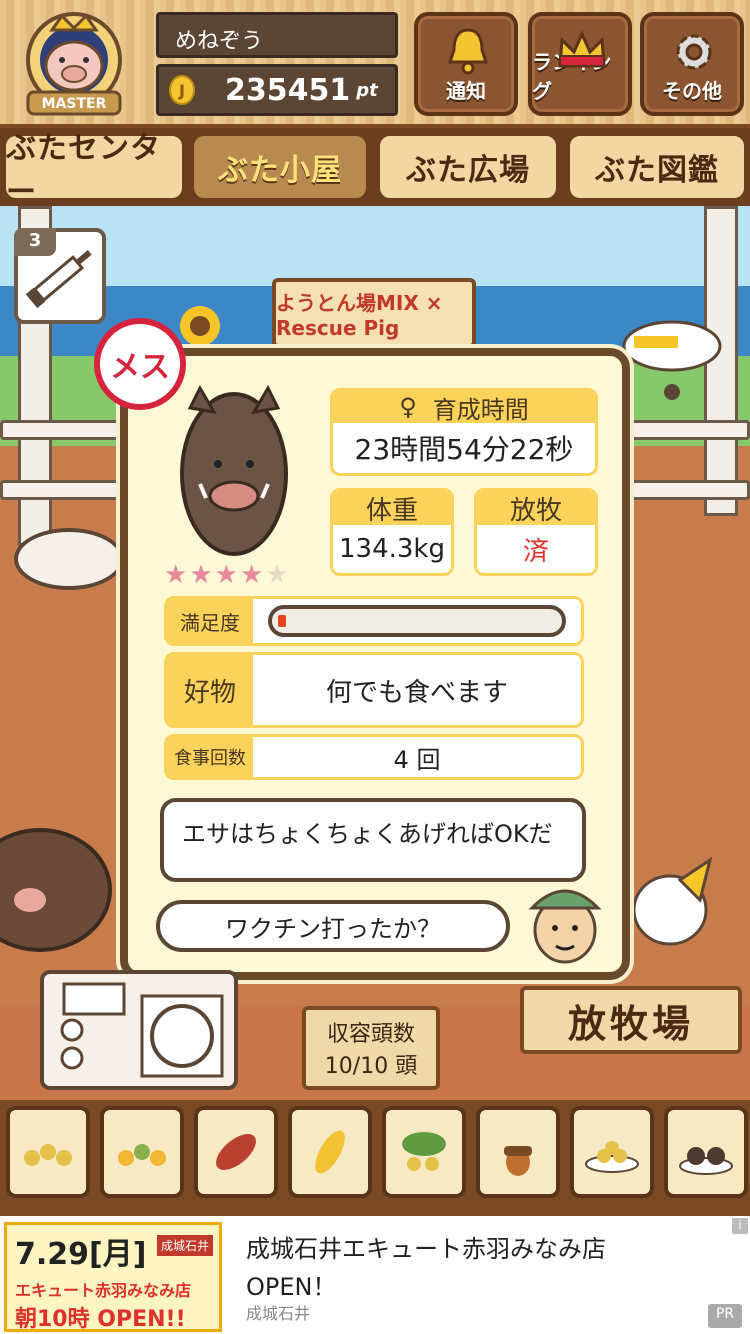  I want to click on coin-icon: J, so click(182, 90).